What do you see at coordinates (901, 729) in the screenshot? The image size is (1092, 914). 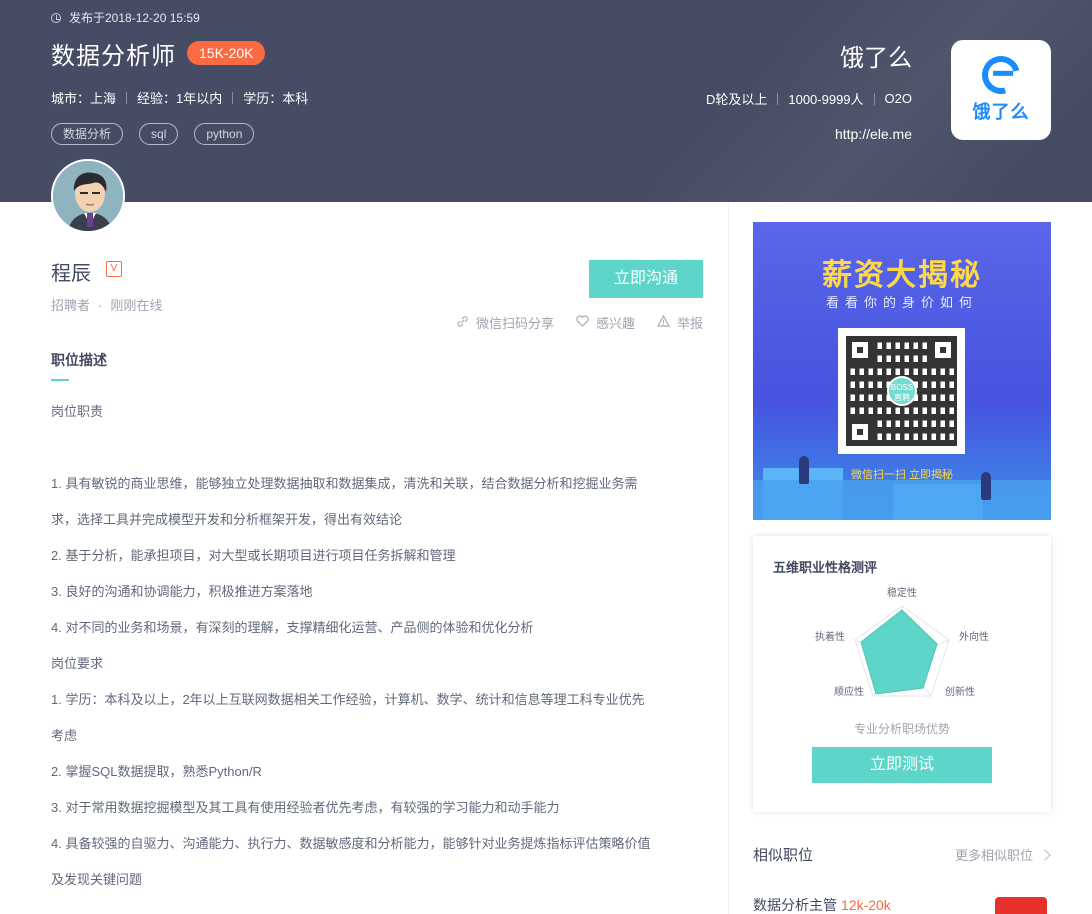 I see `test-caption: 专业分析职场优势` at bounding box center [901, 729].